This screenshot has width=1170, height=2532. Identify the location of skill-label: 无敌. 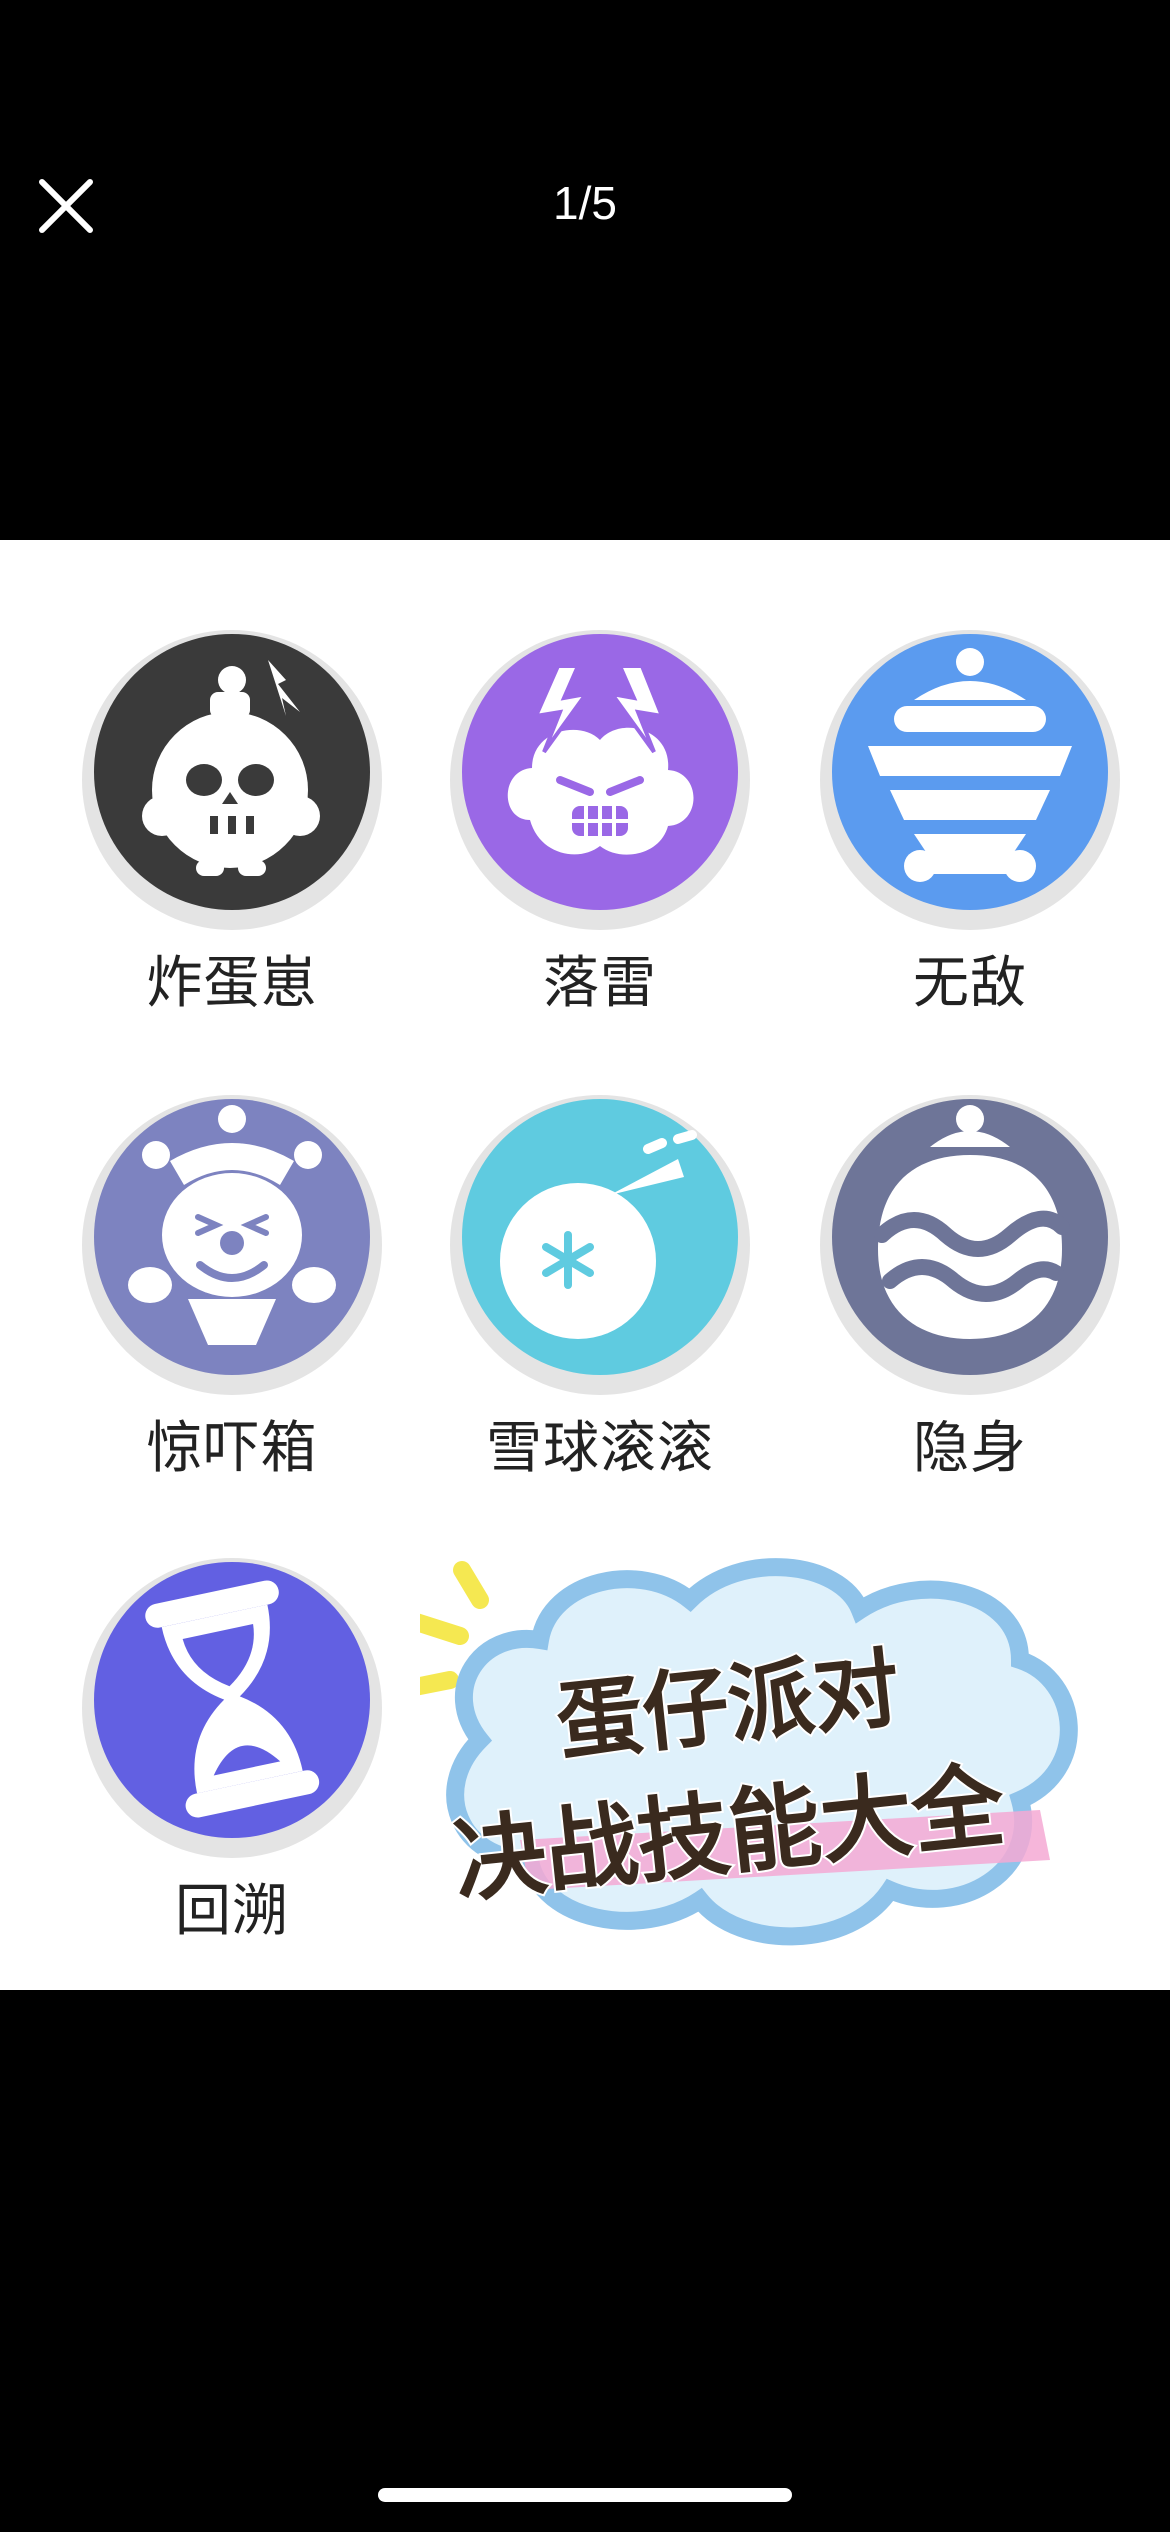
(970, 983).